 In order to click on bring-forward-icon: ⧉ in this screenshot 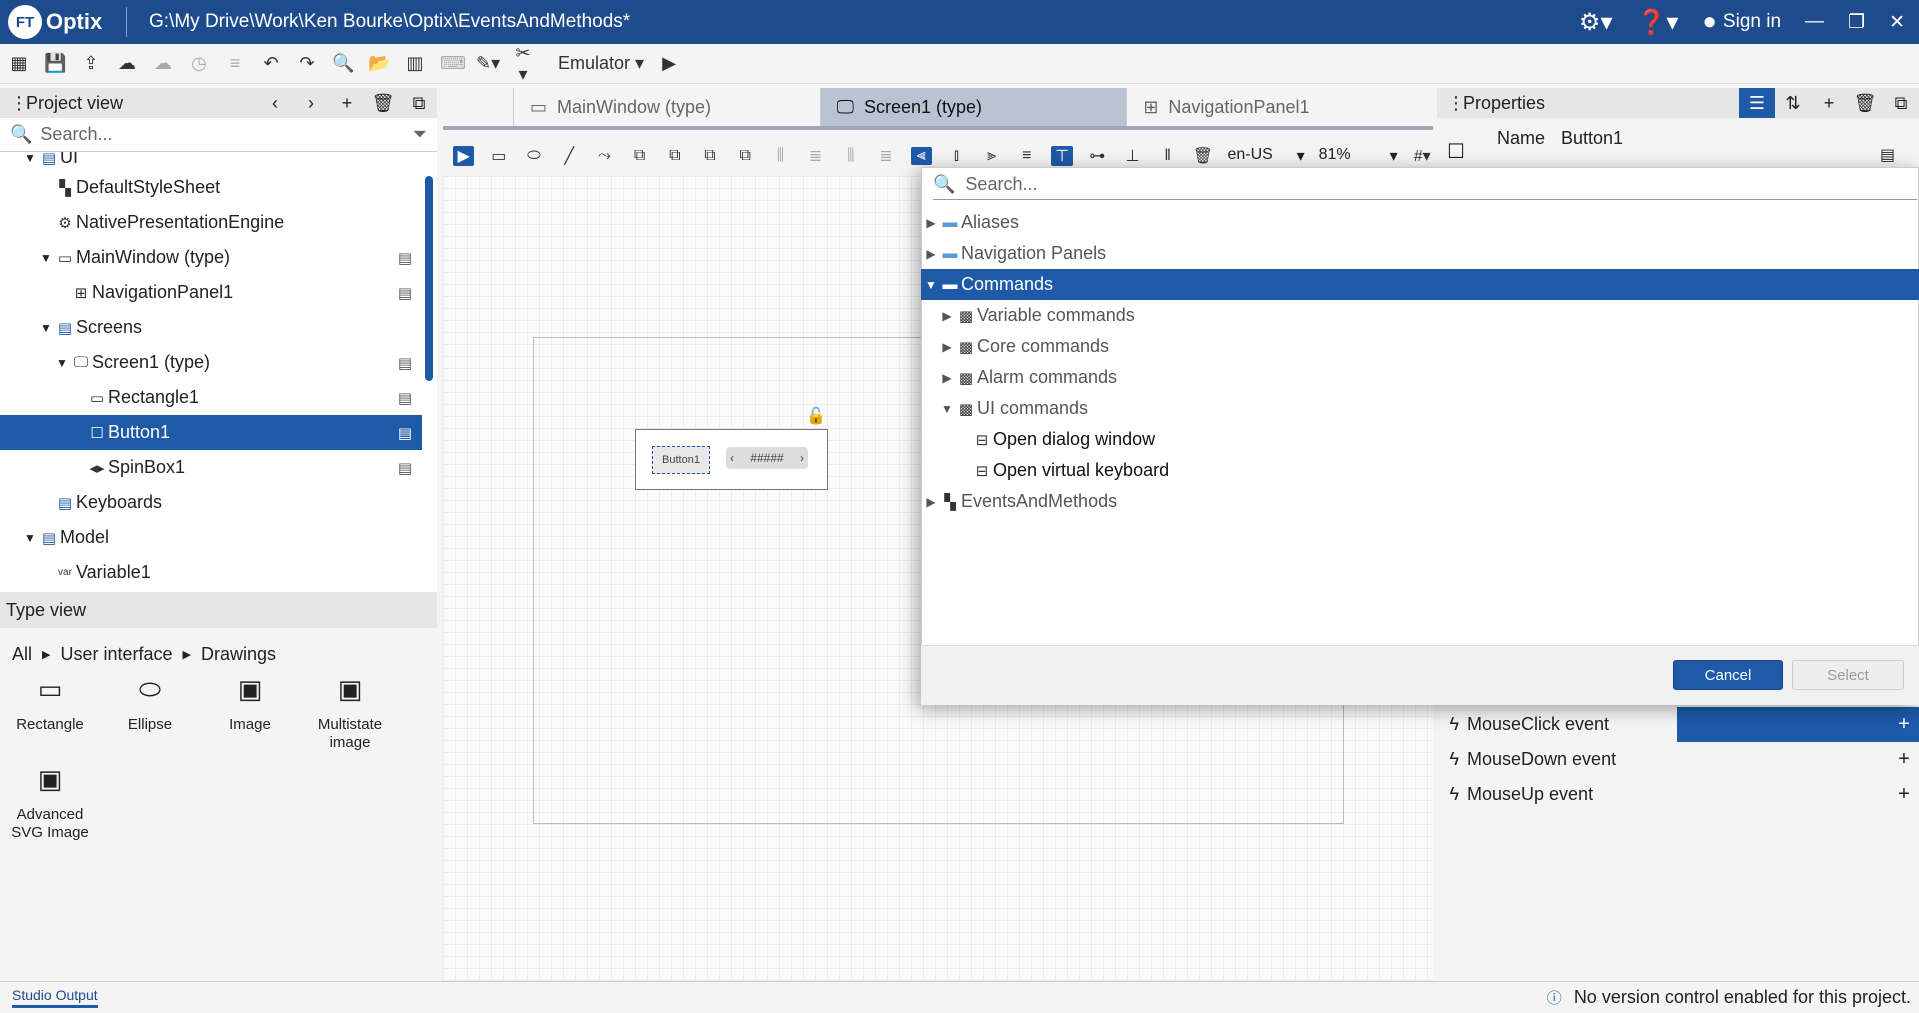, I will do `click(674, 156)`.